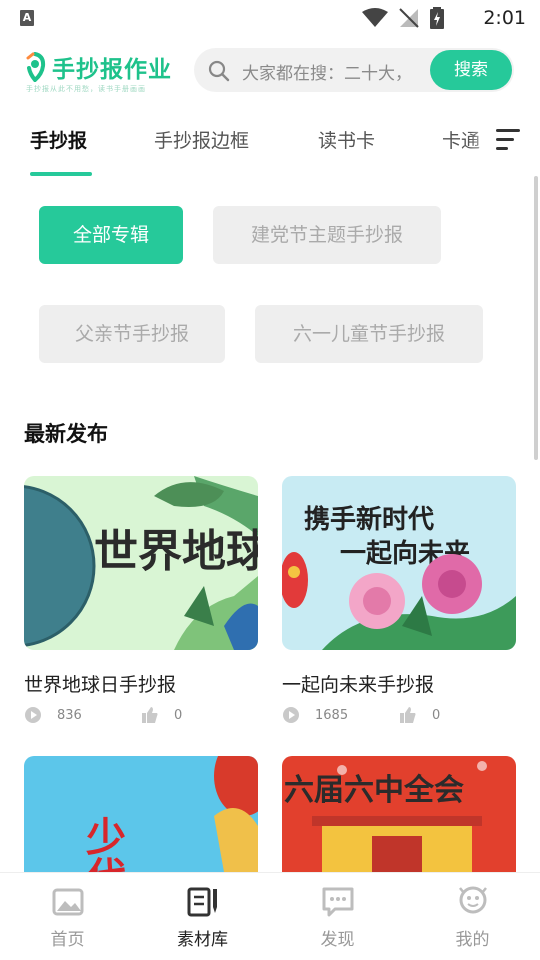 This screenshot has height=960, width=540. I want to click on status-icons, so click(403, 18).